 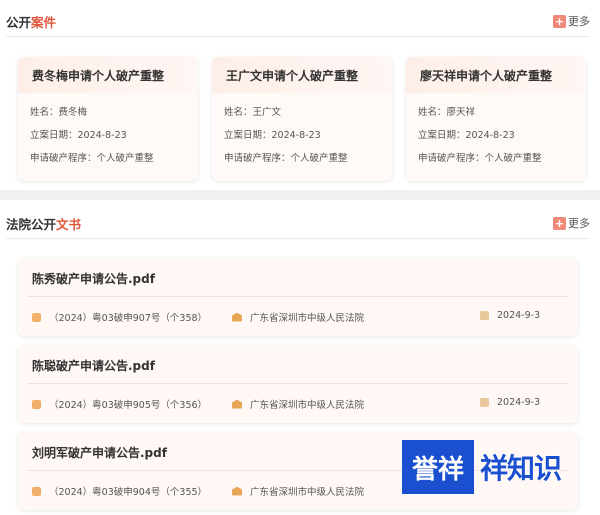 I want to click on logo-text: 祥知识, so click(x=521, y=468).